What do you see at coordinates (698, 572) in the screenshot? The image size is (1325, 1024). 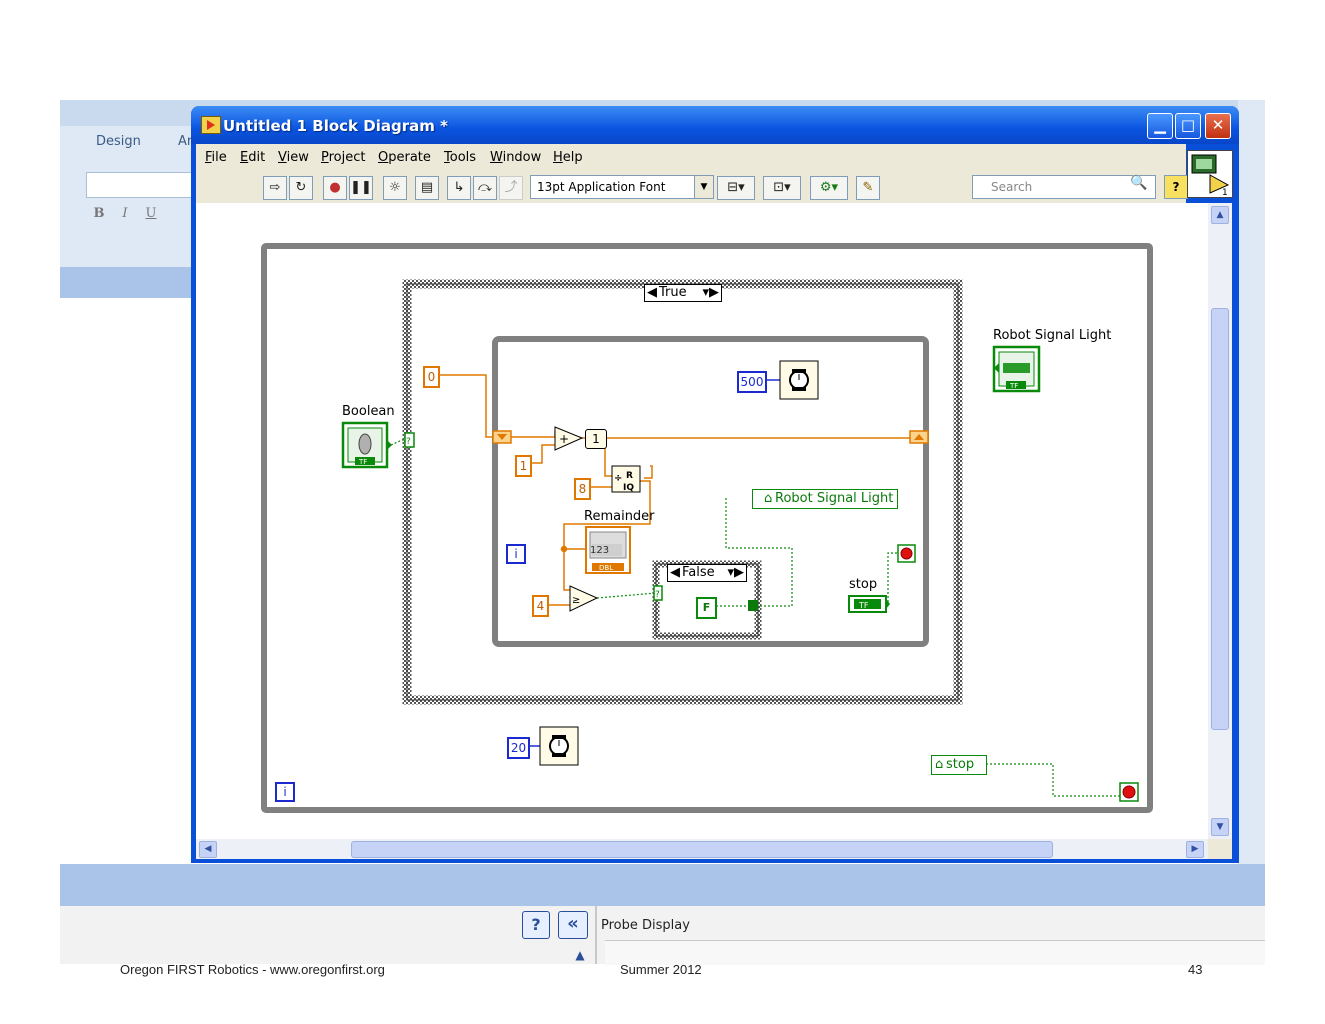 I see `inner-case-selector-value: False` at bounding box center [698, 572].